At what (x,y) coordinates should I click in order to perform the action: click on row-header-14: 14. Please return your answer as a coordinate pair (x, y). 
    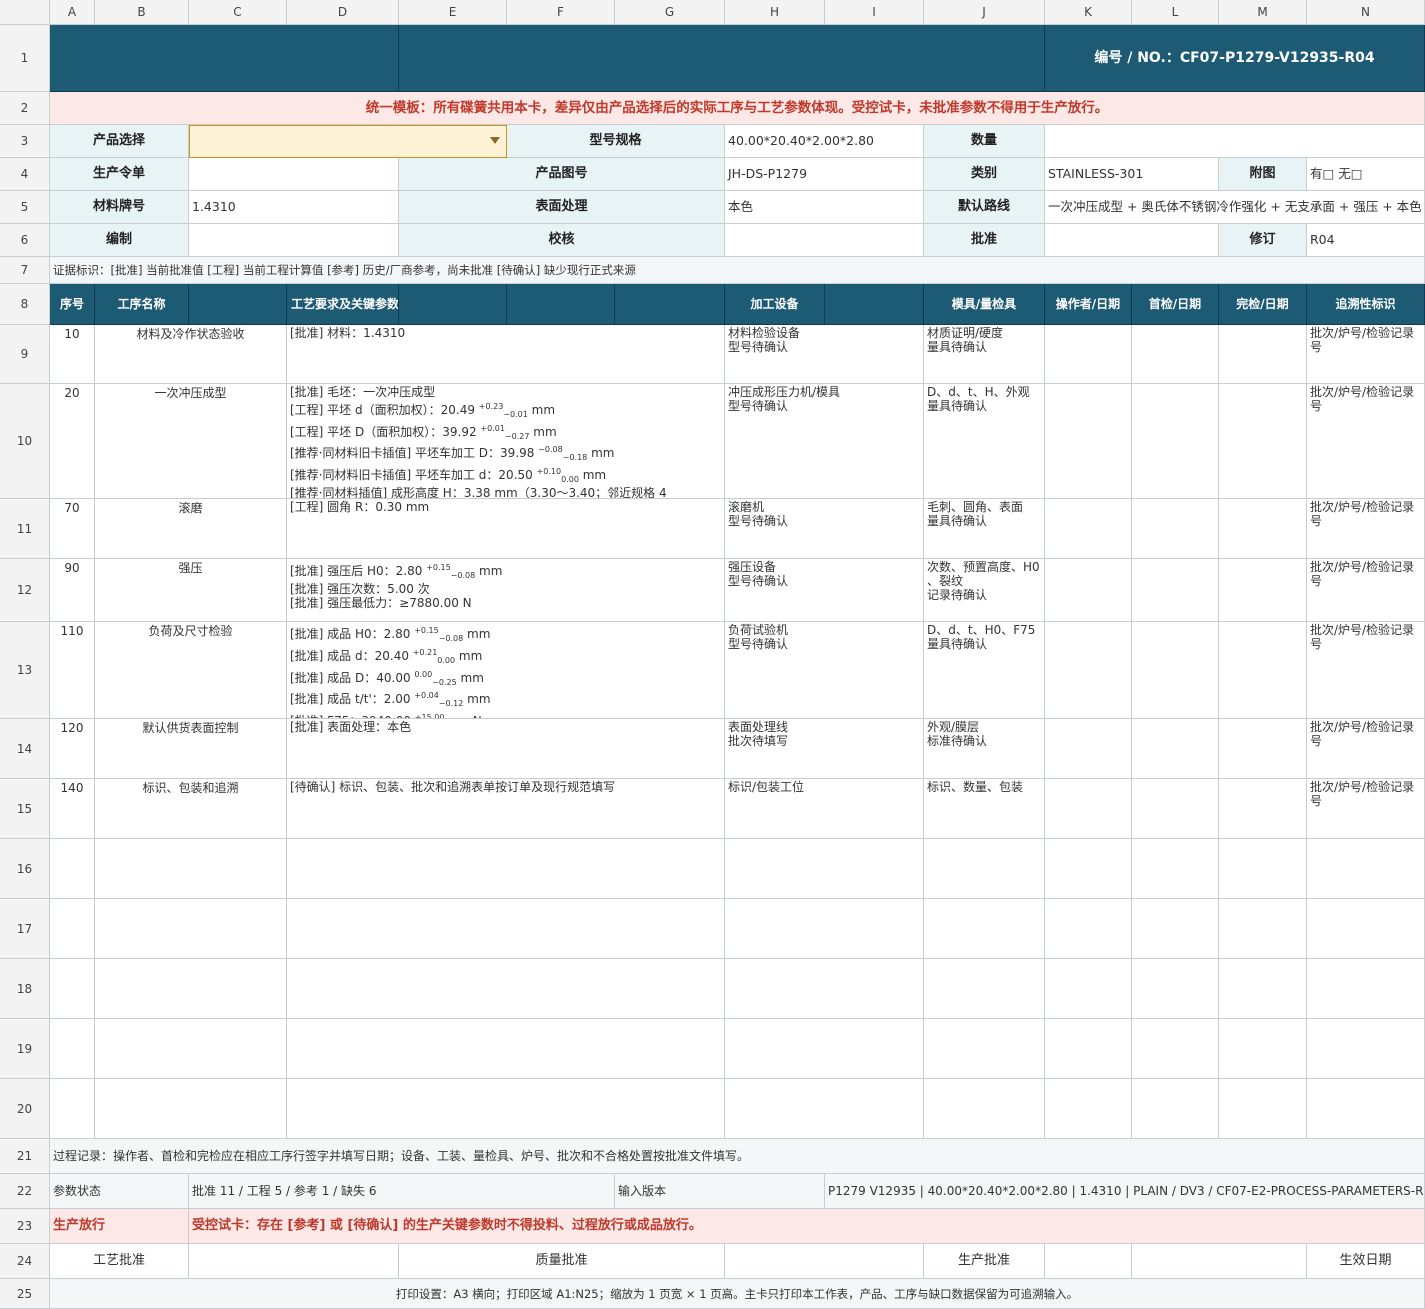
    Looking at the image, I should click on (25, 749).